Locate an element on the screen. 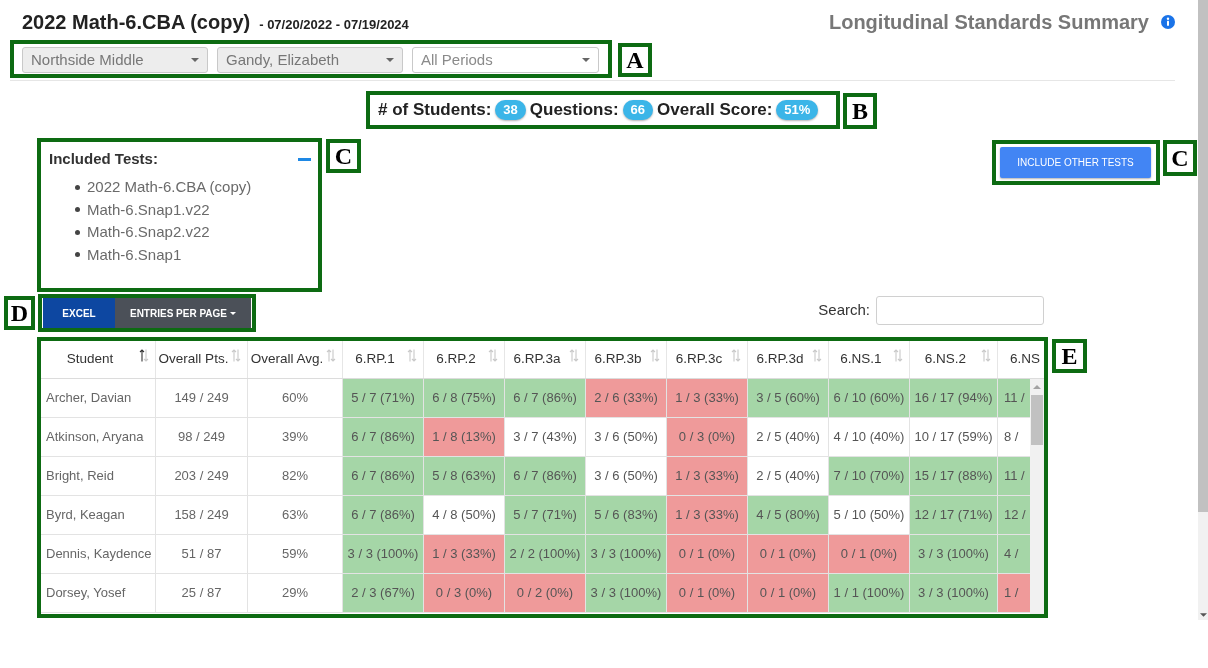  summary-label: # of Students: is located at coordinates (435, 110).